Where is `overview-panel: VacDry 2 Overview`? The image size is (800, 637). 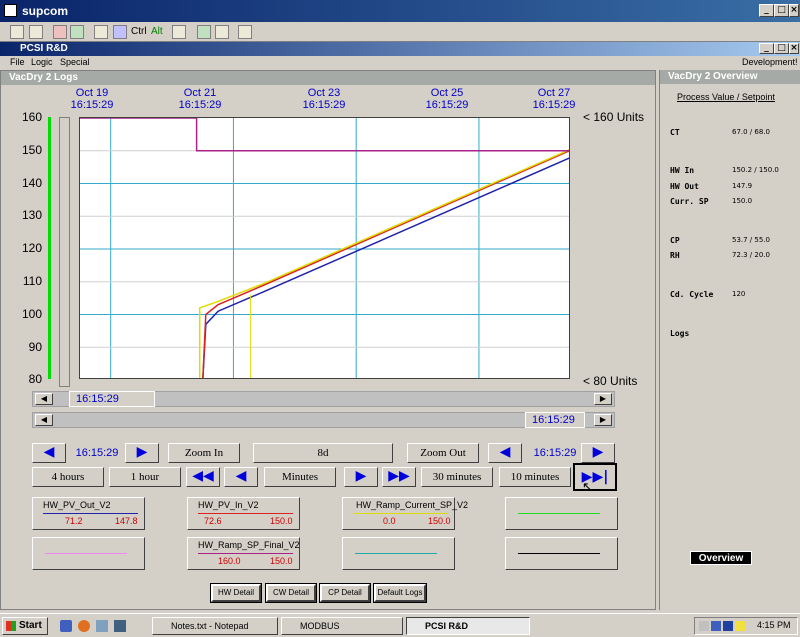
overview-panel: VacDry 2 Overview is located at coordinates (729, 340).